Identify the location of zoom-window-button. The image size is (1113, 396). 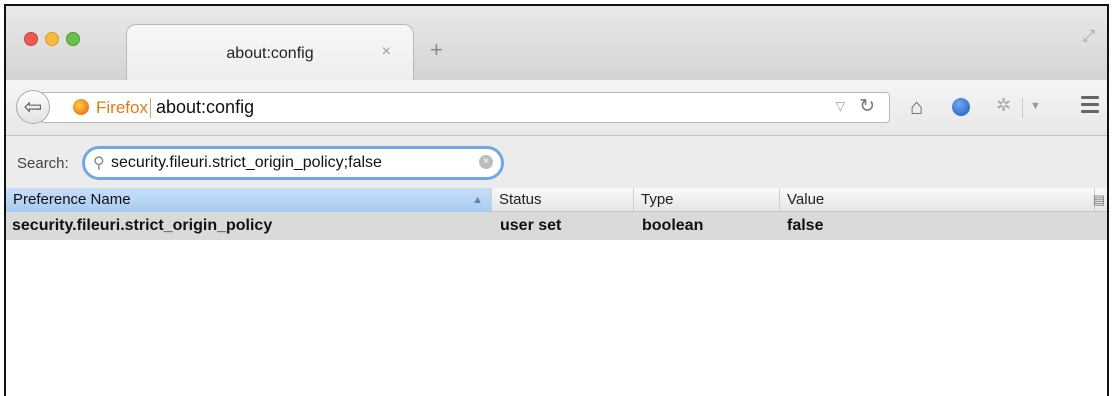
(73, 39).